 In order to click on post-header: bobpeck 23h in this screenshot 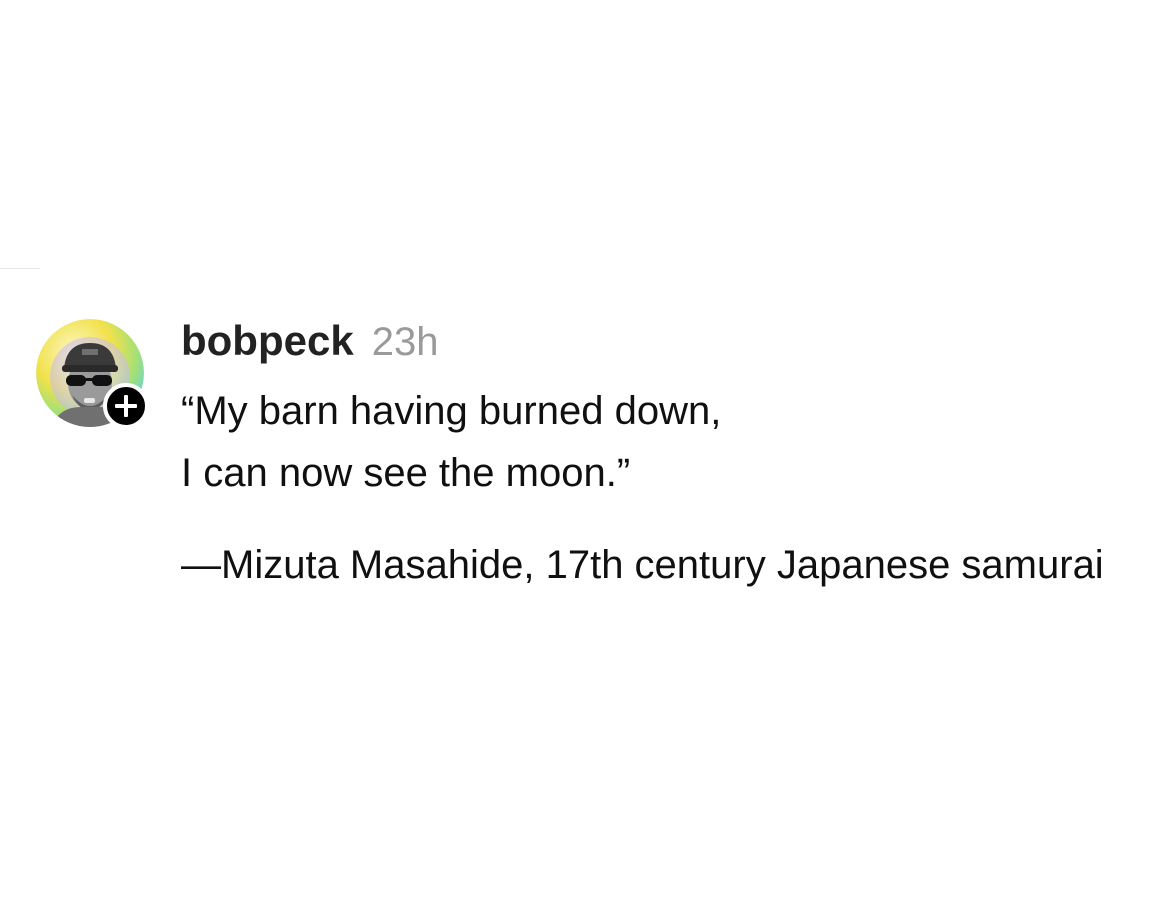, I will do `click(309, 341)`.